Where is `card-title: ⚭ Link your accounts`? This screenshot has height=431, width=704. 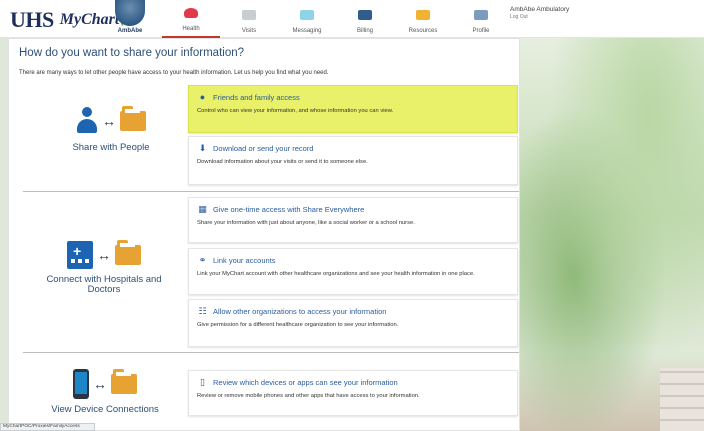
card-title: ⚭ Link your accounts is located at coordinates (353, 260).